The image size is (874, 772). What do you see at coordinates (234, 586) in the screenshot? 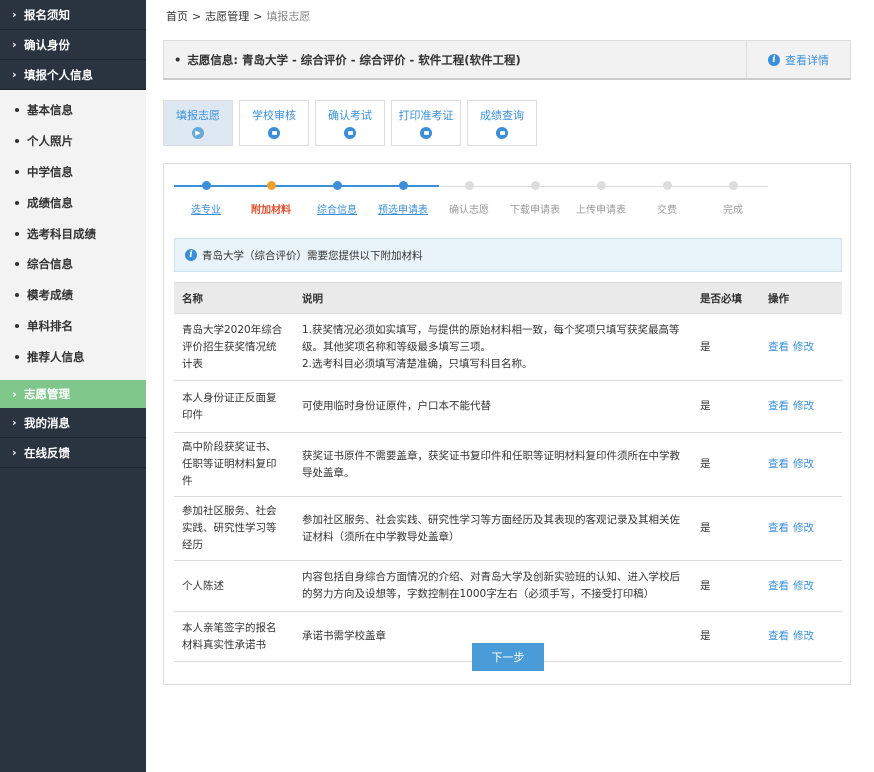
I see `material-name: 个人陈述` at bounding box center [234, 586].